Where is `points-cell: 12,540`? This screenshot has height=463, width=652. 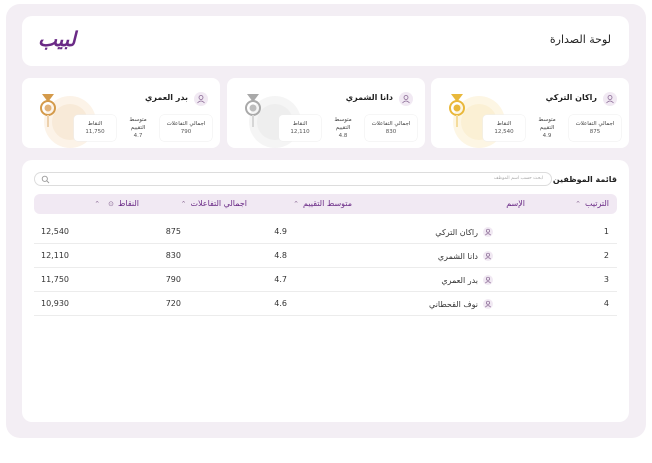 points-cell: 12,540 is located at coordinates (55, 231).